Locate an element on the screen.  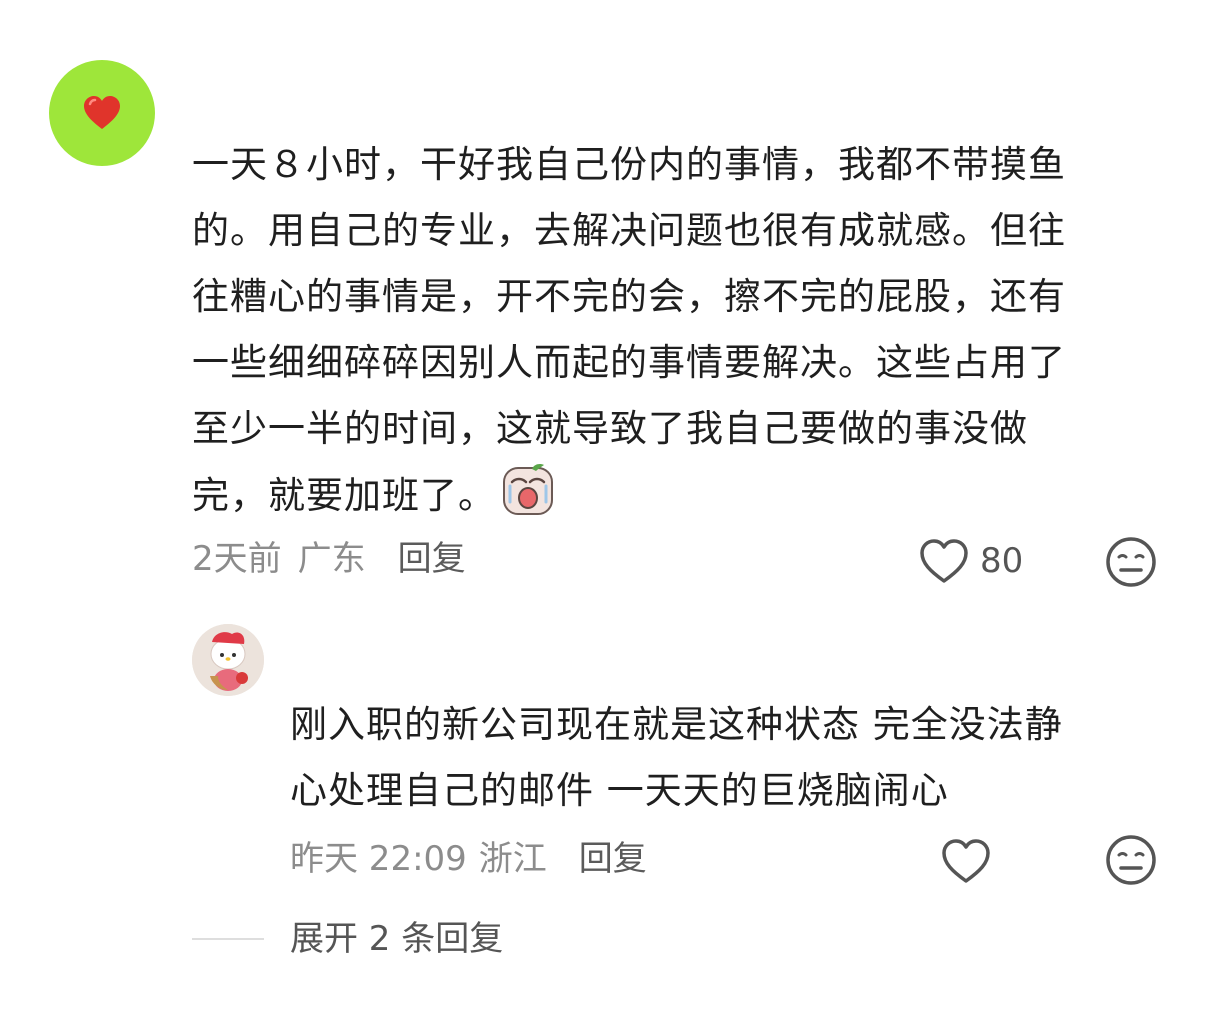
heart-icon is located at coordinates (102, 112).